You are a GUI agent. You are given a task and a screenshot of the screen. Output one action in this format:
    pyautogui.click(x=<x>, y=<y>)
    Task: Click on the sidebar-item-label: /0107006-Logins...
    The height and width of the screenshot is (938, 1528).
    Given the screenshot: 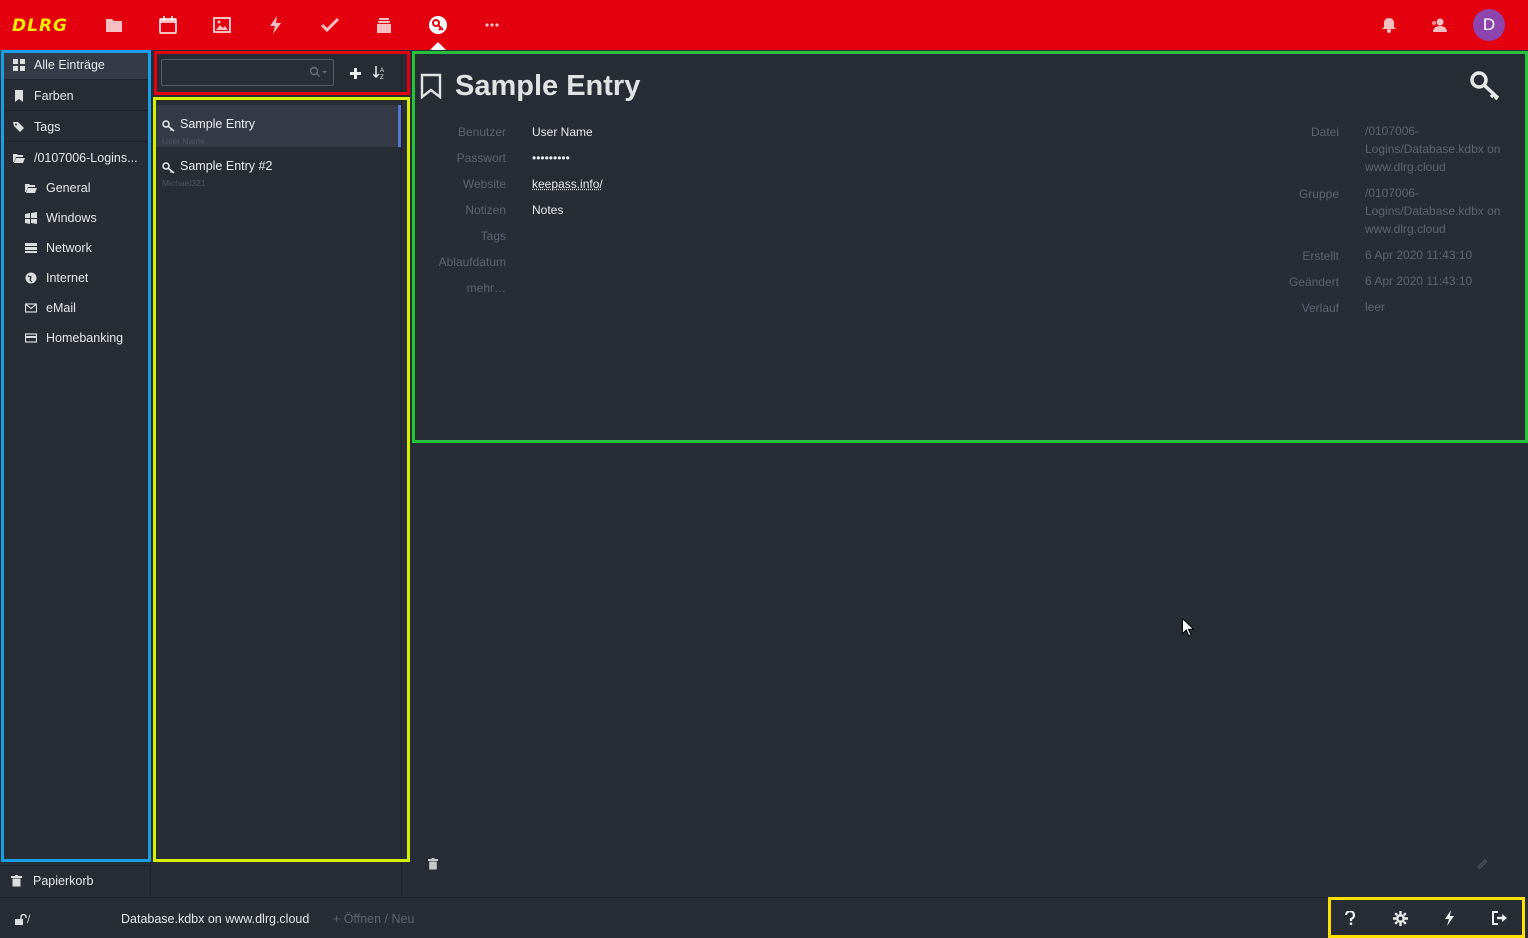 What is the action you would take?
    pyautogui.click(x=86, y=158)
    